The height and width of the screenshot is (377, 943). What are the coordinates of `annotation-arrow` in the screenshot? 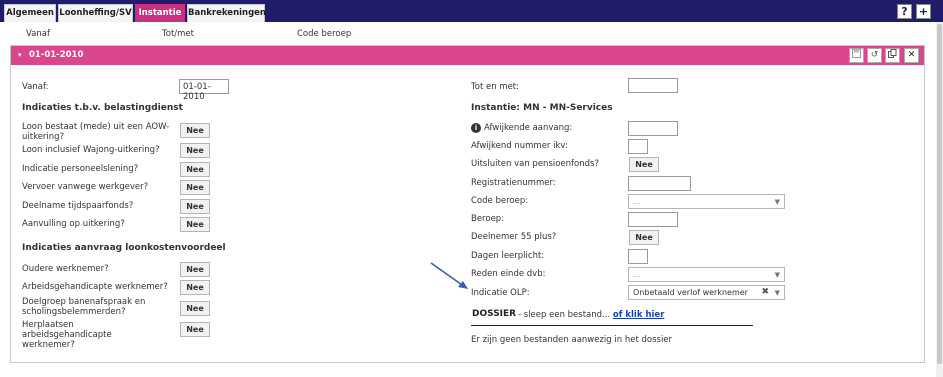 It's located at (449, 275).